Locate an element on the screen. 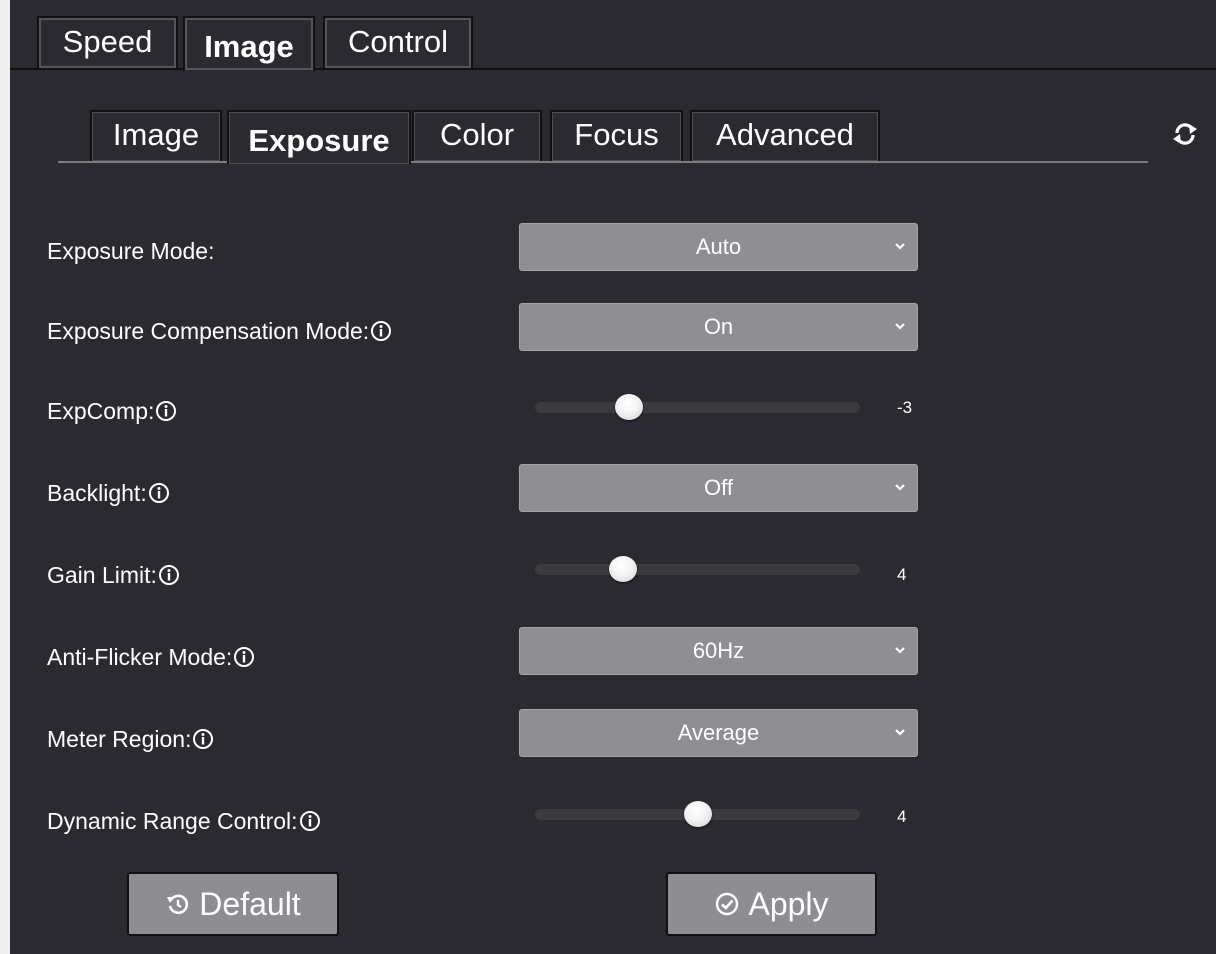 Image resolution: width=1216 pixels, height=954 pixels. anti-flicker-mode-label-text: Anti-Flicker Mode: is located at coordinates (140, 657).